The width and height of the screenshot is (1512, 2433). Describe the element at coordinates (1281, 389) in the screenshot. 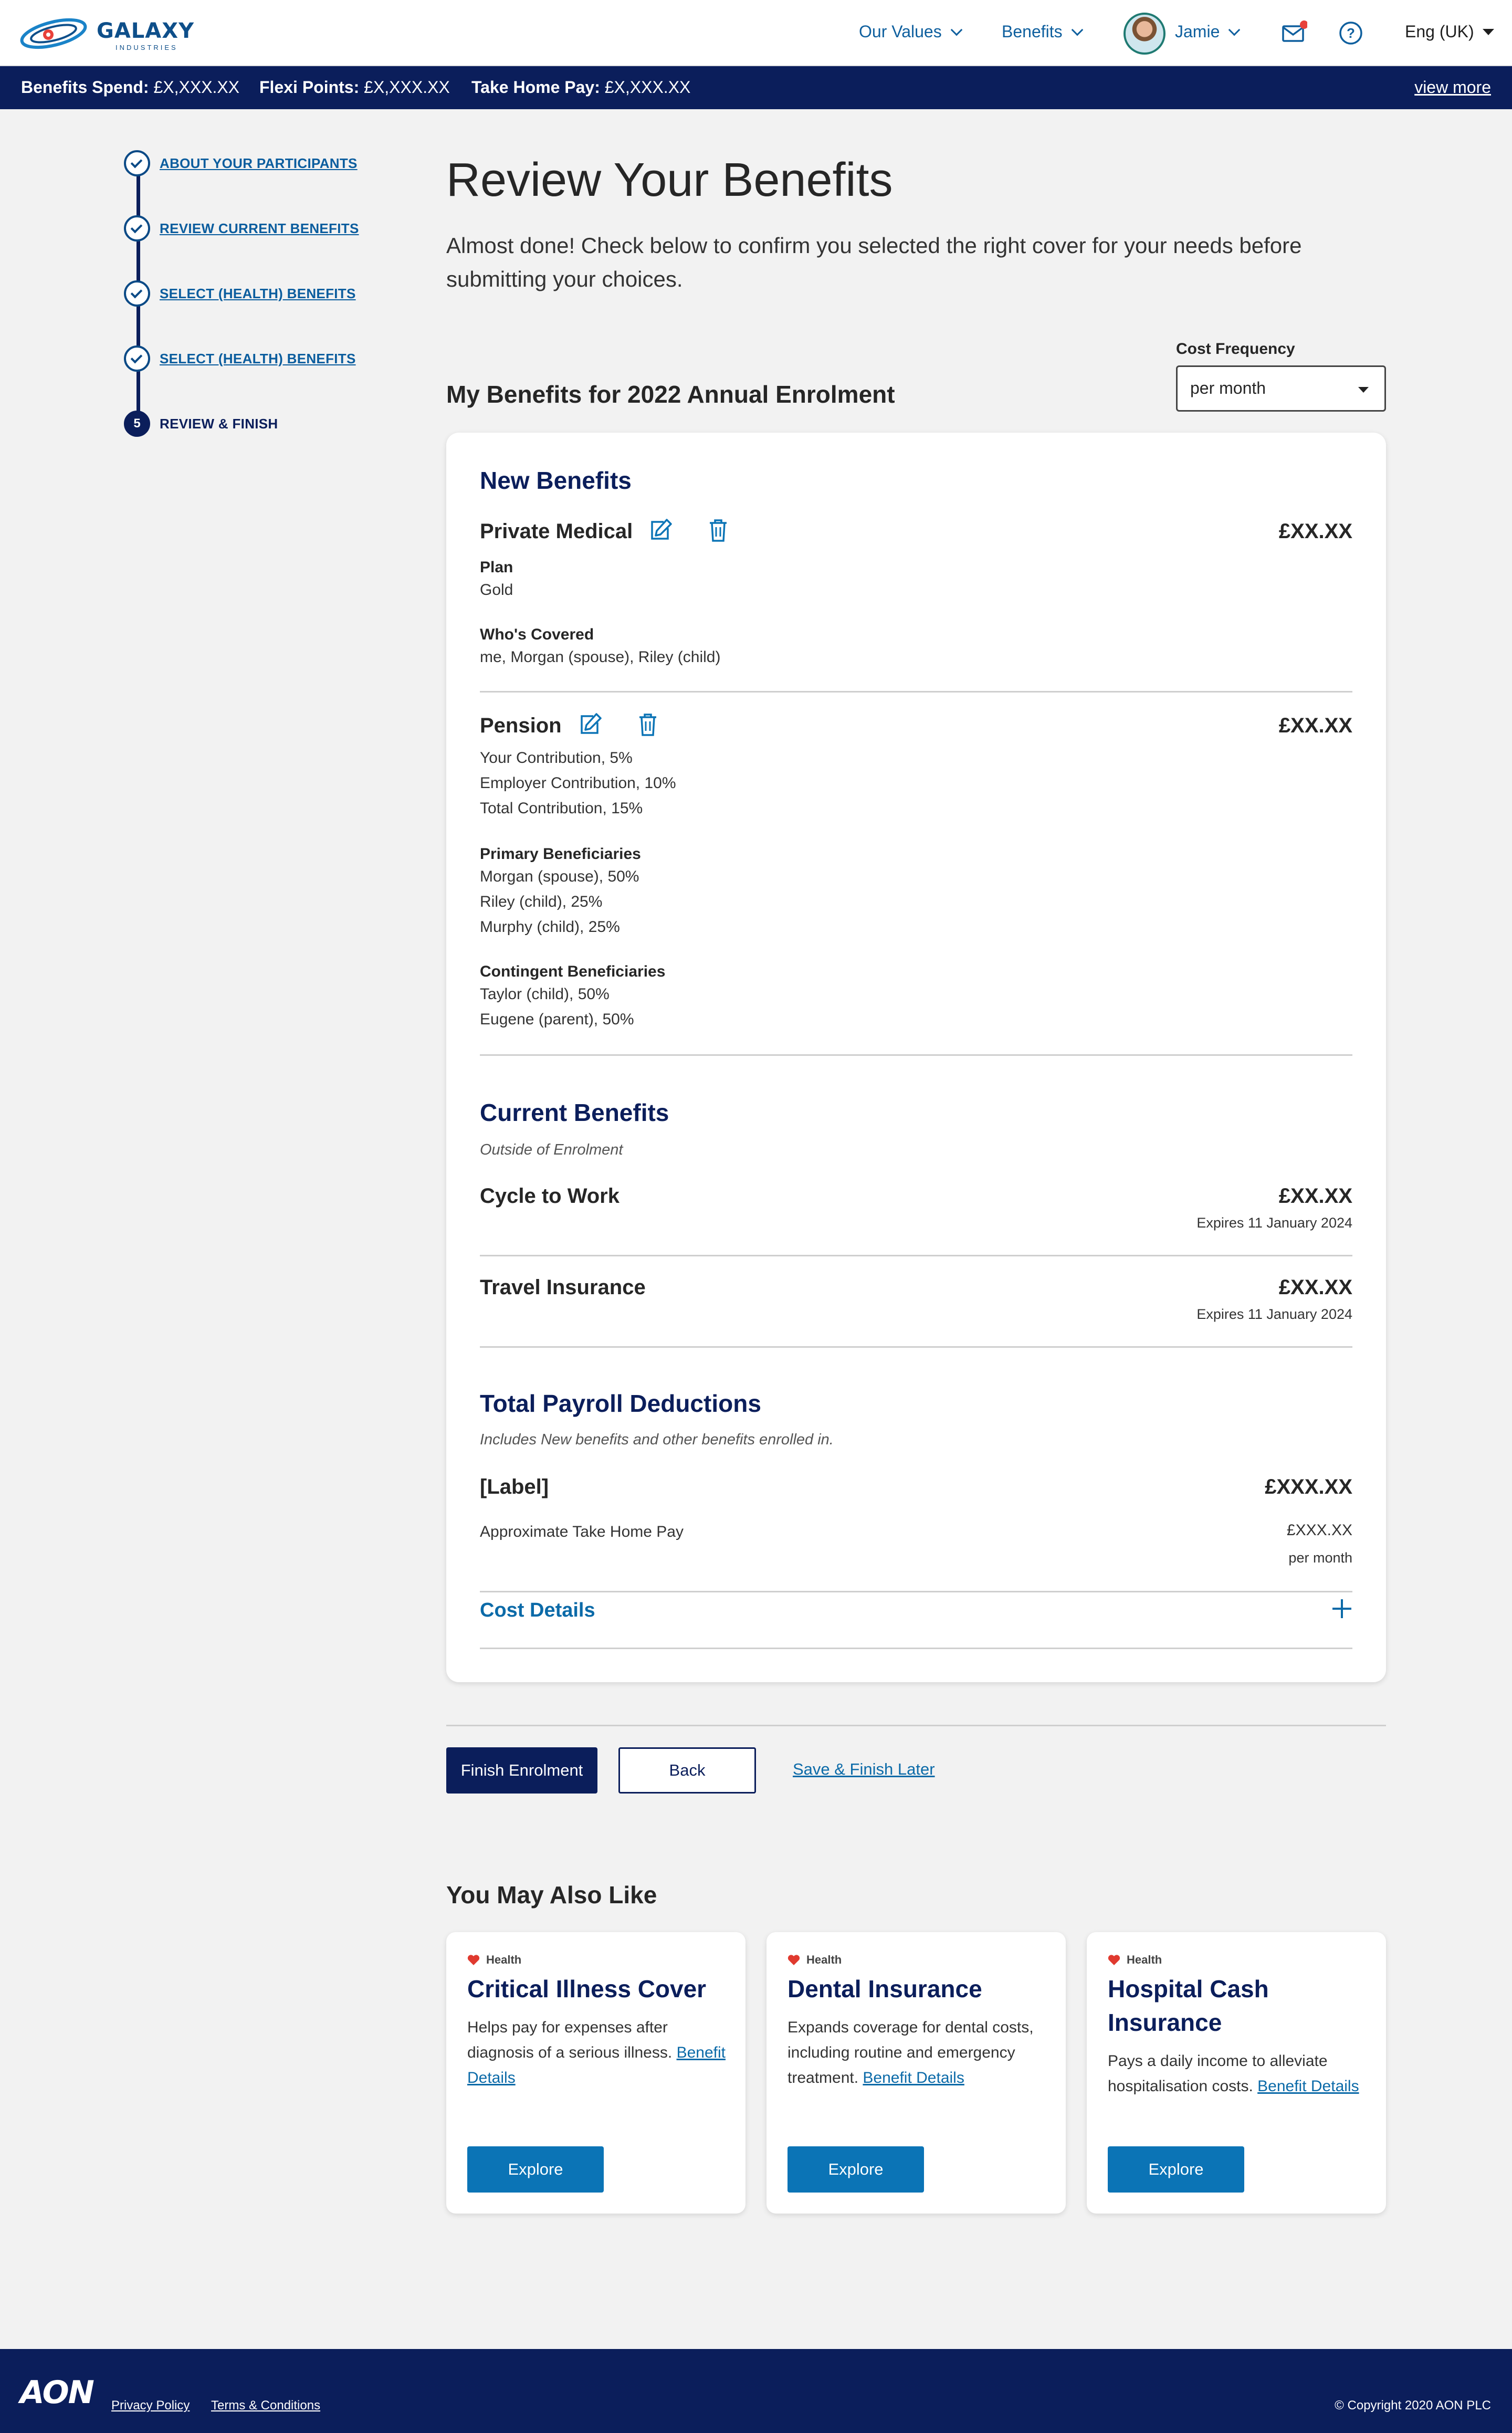

I see `cost-frequency-select: per month` at that location.